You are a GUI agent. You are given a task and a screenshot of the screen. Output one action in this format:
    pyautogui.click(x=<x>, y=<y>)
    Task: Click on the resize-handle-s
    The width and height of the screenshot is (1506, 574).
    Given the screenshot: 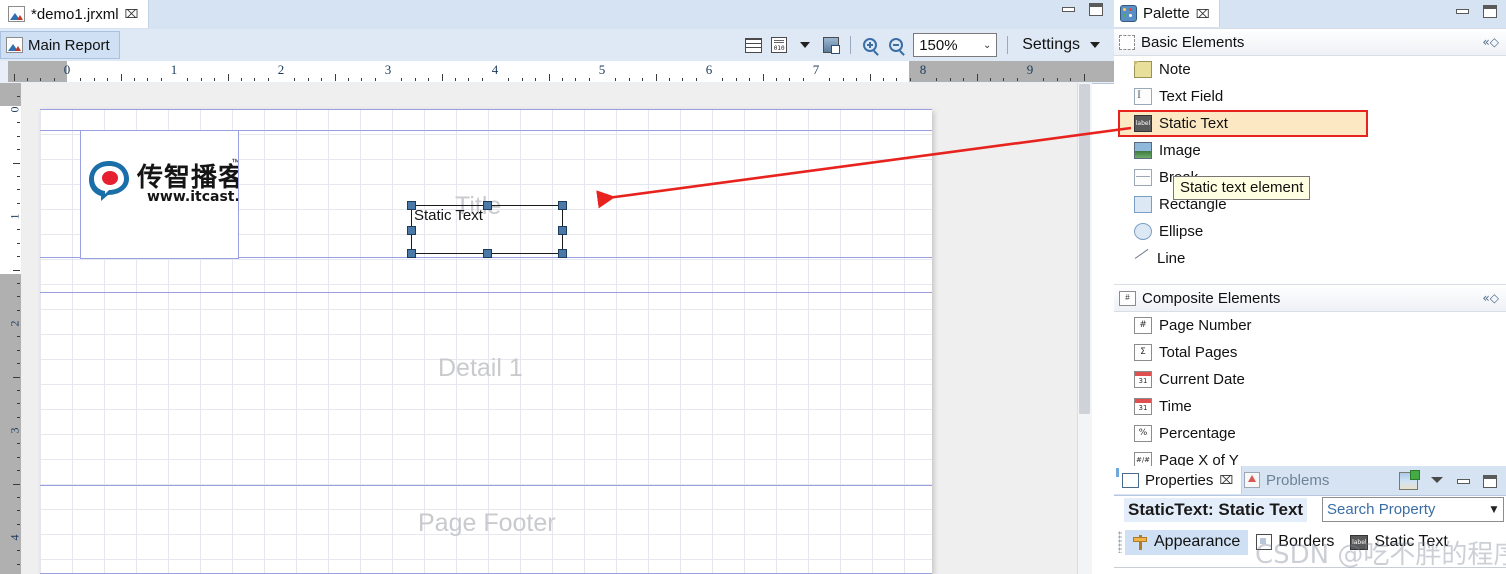 What is the action you would take?
    pyautogui.click(x=487, y=253)
    